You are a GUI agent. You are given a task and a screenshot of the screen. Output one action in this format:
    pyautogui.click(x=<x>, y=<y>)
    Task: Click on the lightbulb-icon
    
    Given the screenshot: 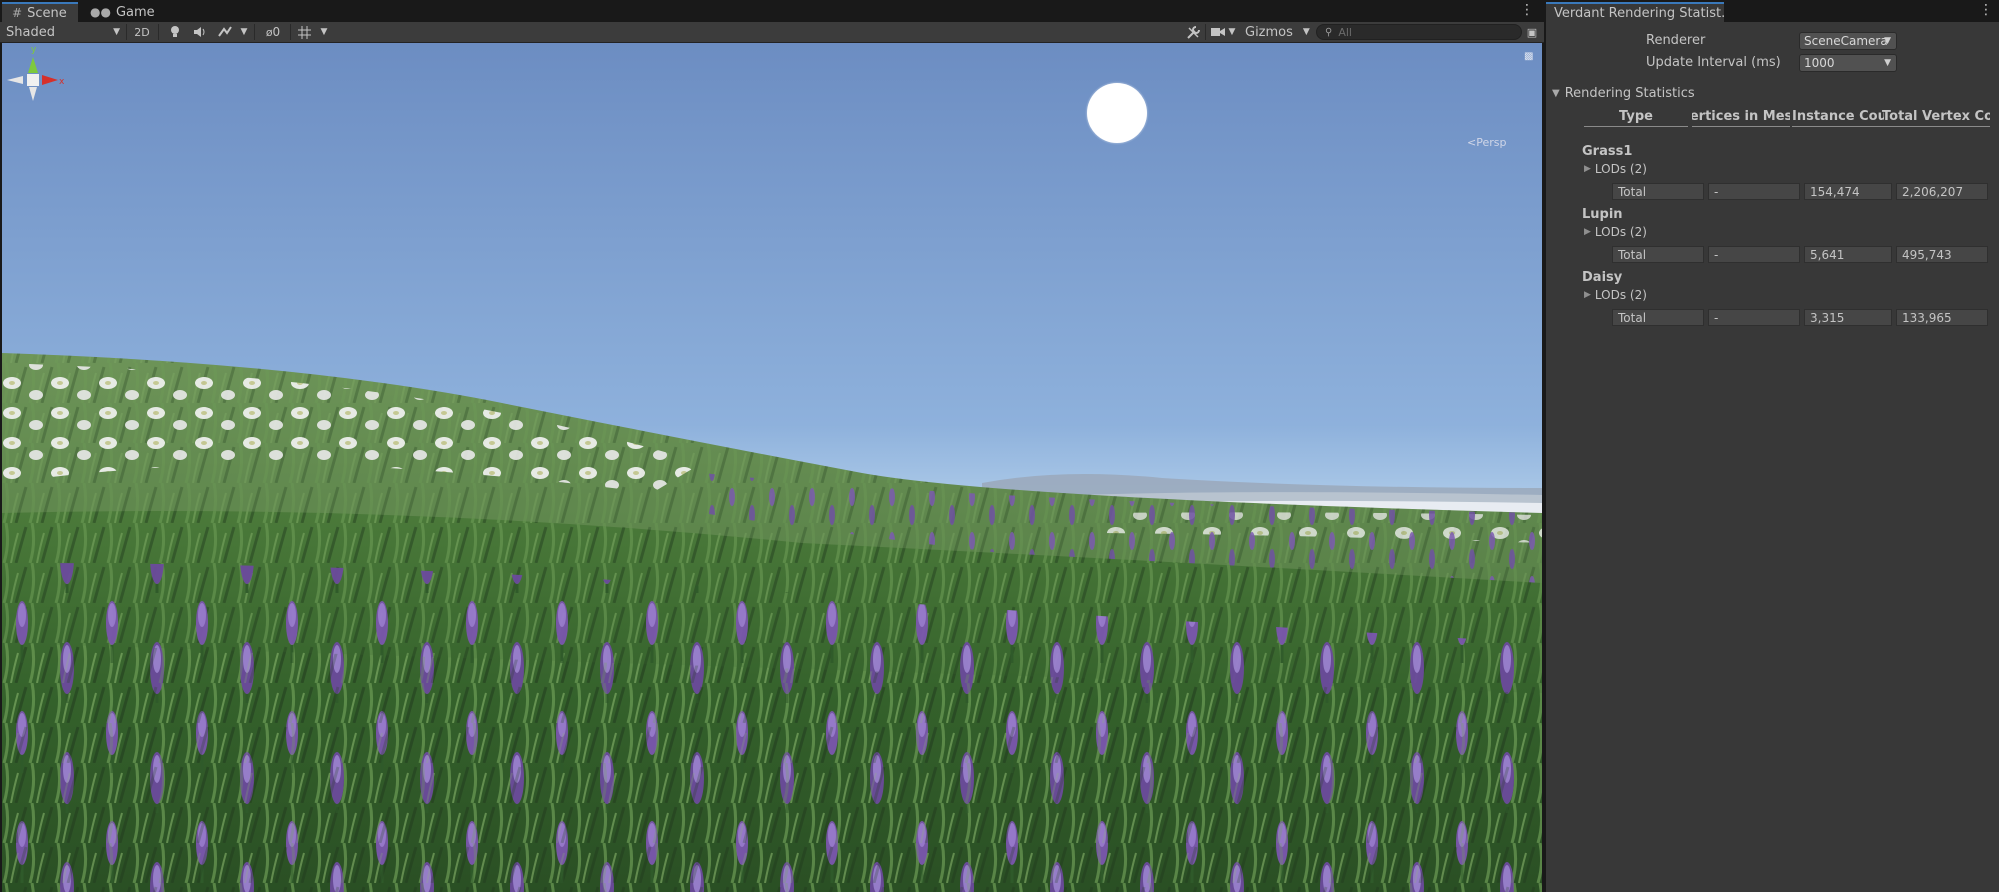 What is the action you would take?
    pyautogui.click(x=175, y=31)
    